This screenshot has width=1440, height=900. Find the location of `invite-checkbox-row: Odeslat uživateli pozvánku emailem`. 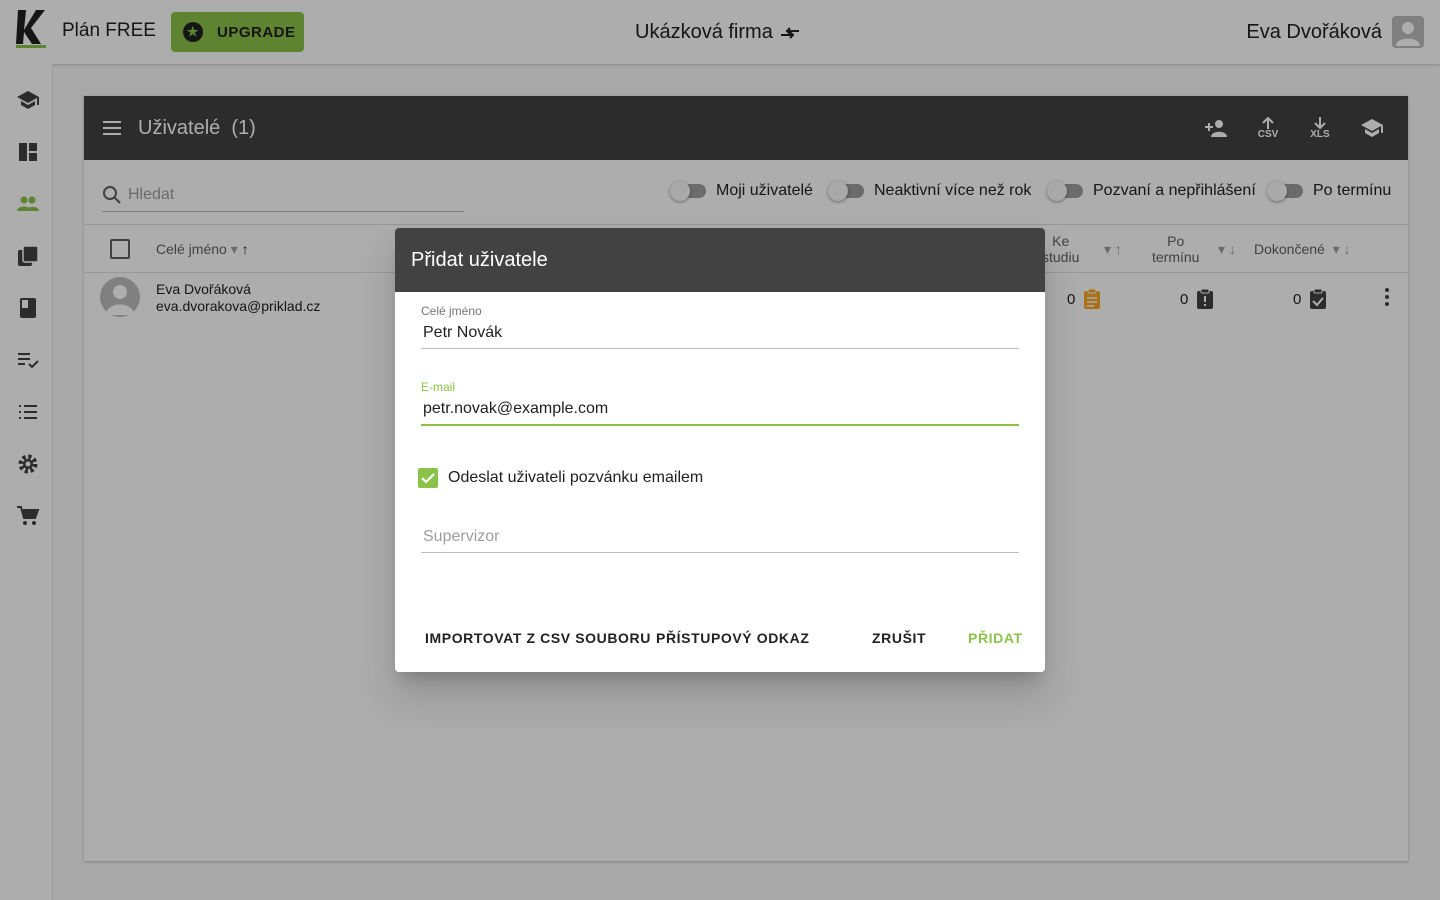

invite-checkbox-row: Odeslat uživateli pozvánku emailem is located at coordinates (560, 478).